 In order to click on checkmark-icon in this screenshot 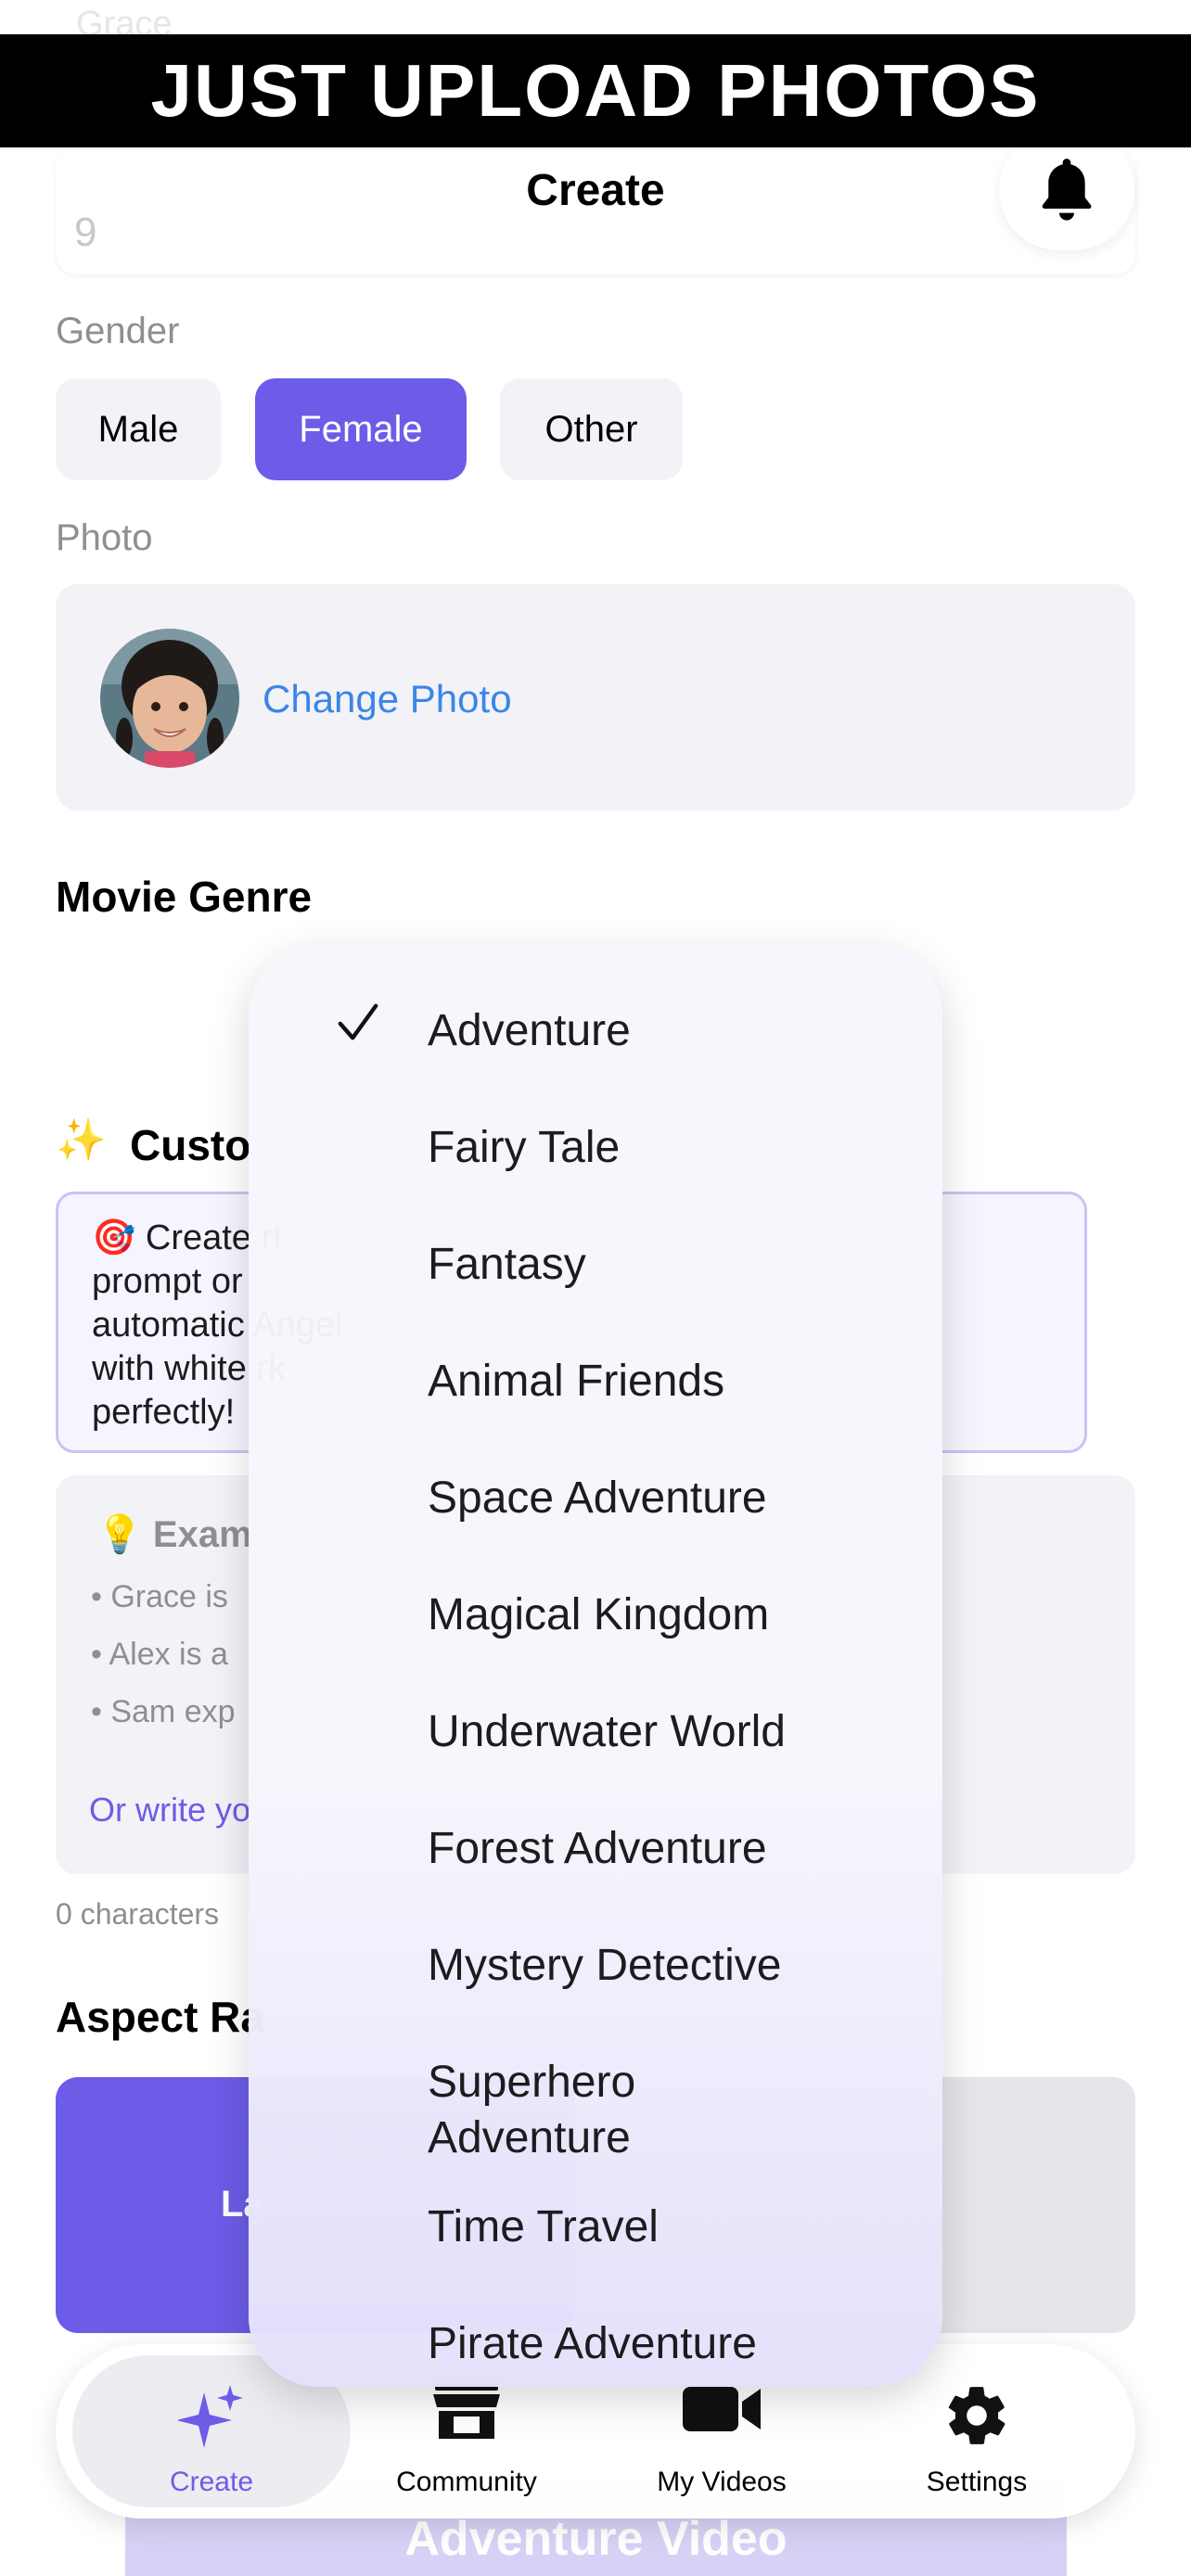, I will do `click(358, 1022)`.